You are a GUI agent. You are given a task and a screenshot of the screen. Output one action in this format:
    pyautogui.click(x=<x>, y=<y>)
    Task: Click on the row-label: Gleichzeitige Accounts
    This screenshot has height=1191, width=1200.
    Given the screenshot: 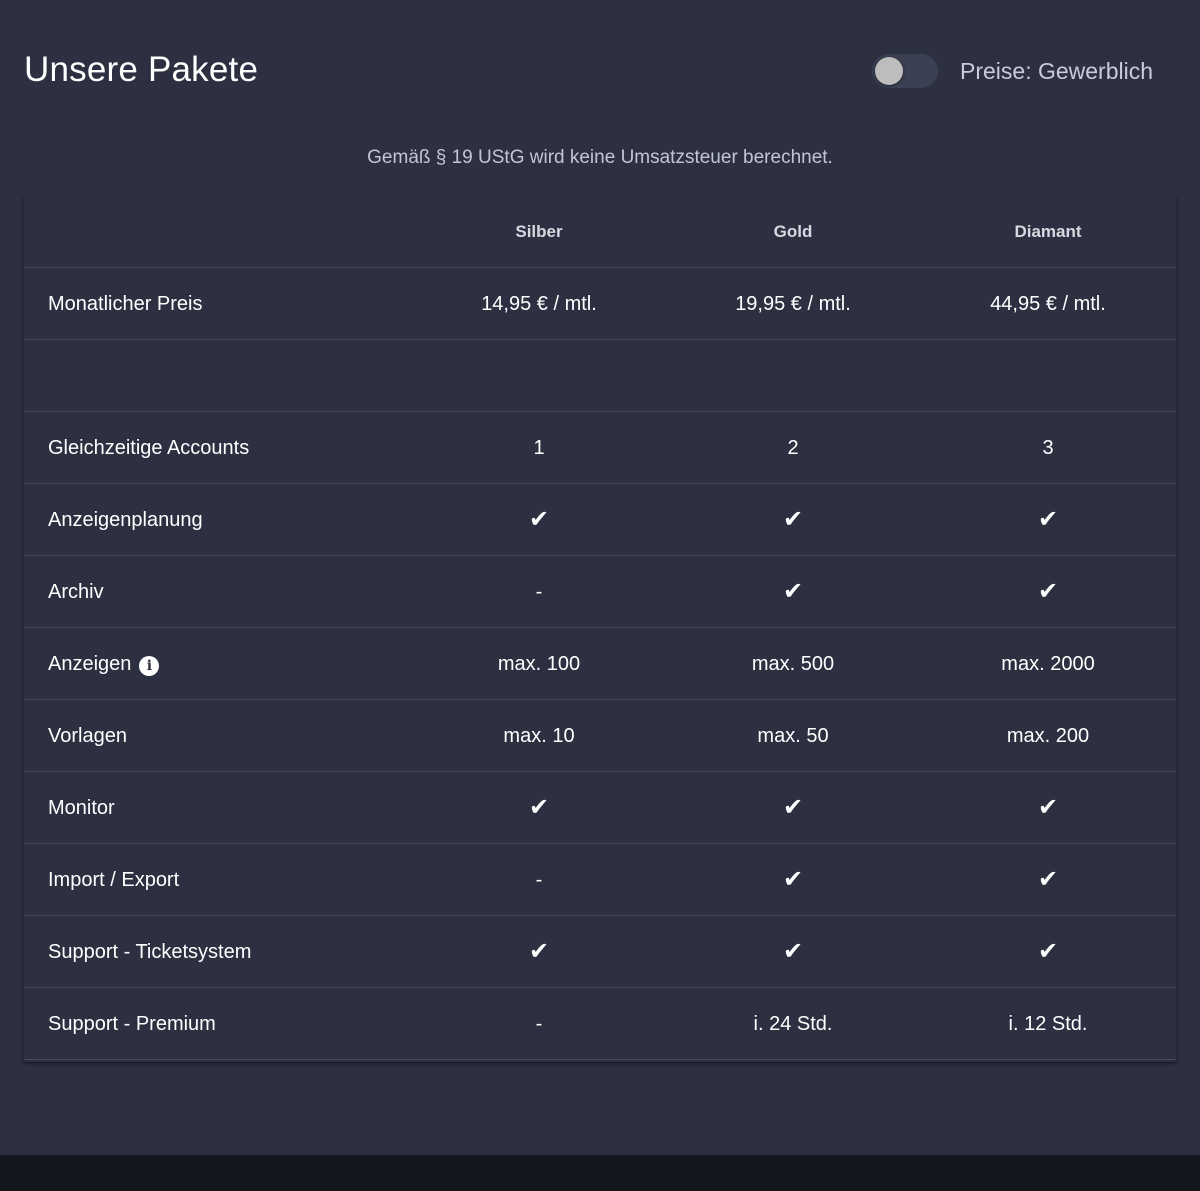 What is the action you would take?
    pyautogui.click(x=148, y=448)
    